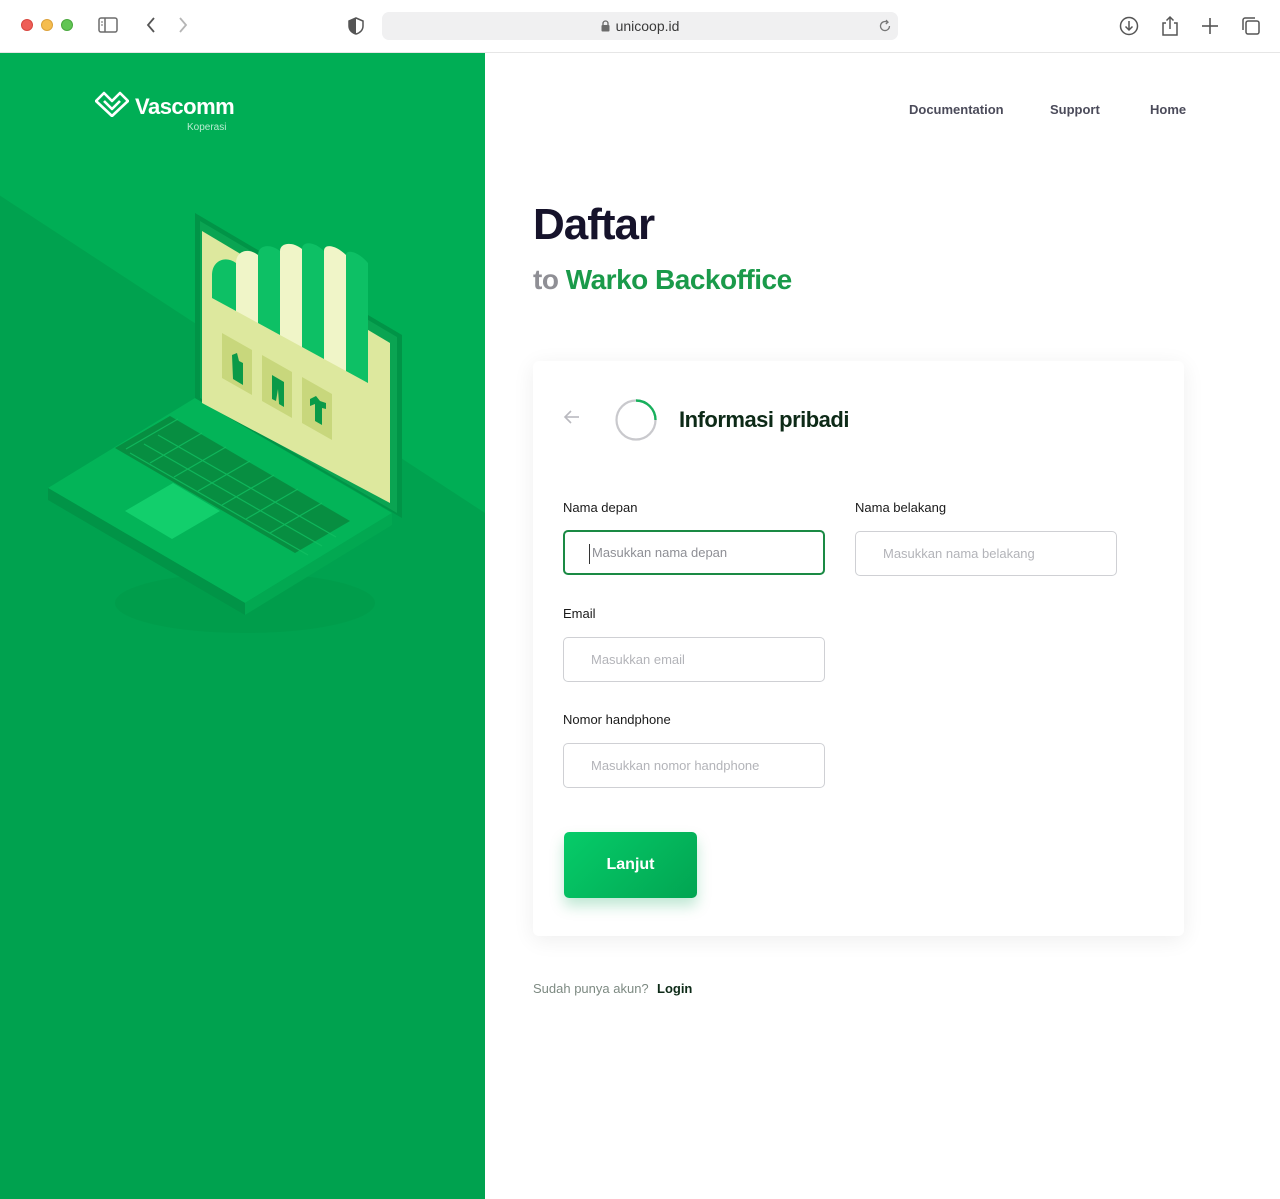 This screenshot has height=1199, width=1280. Describe the element at coordinates (600, 507) in the screenshot. I see `first-name-label: Nama depan` at that location.